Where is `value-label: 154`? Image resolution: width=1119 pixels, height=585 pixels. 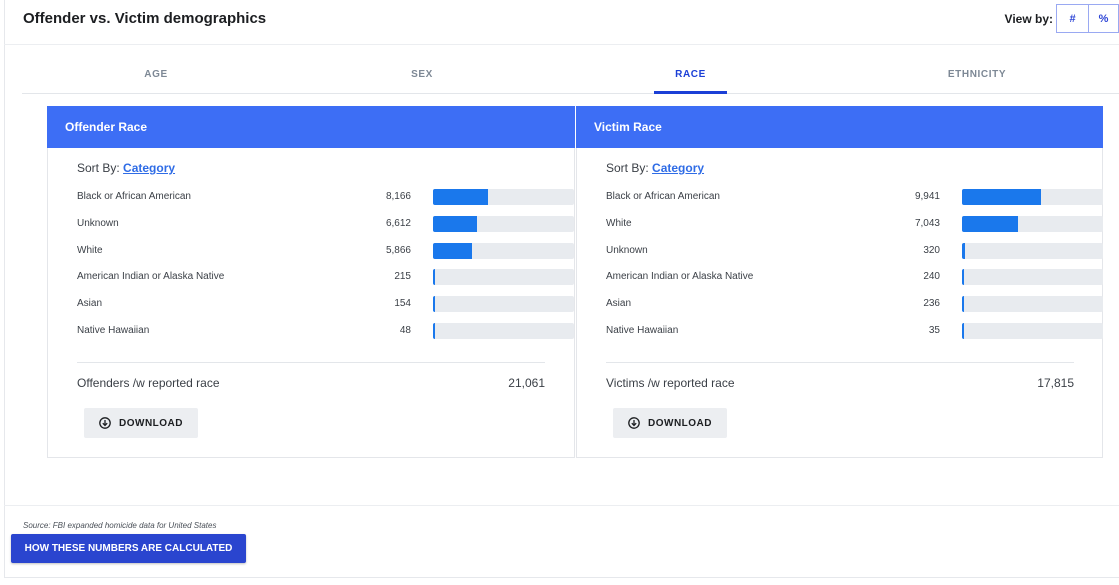 value-label: 154 is located at coordinates (402, 304).